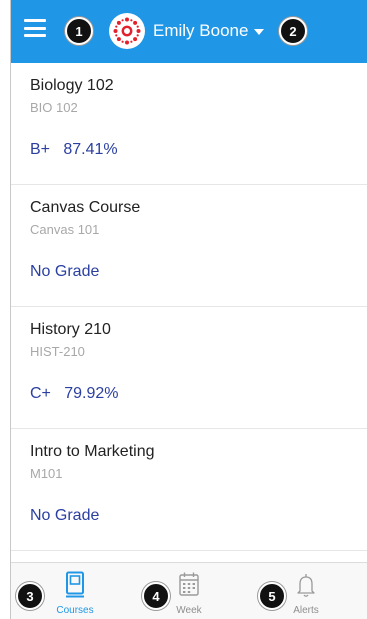 This screenshot has width=367, height=619. What do you see at coordinates (46, 473) in the screenshot?
I see `course-code: M101` at bounding box center [46, 473].